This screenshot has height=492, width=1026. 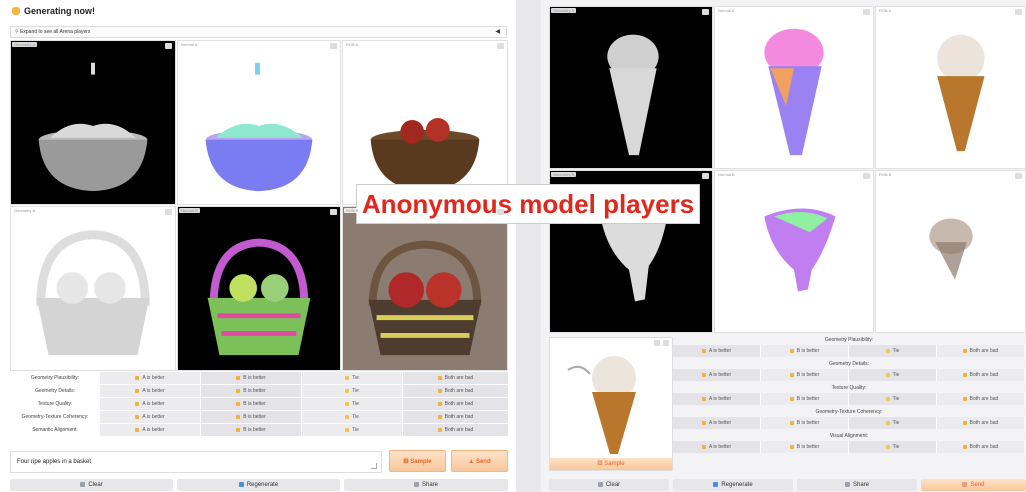 I want to click on right-rgb-b-tile: RGB B, so click(x=950, y=251).